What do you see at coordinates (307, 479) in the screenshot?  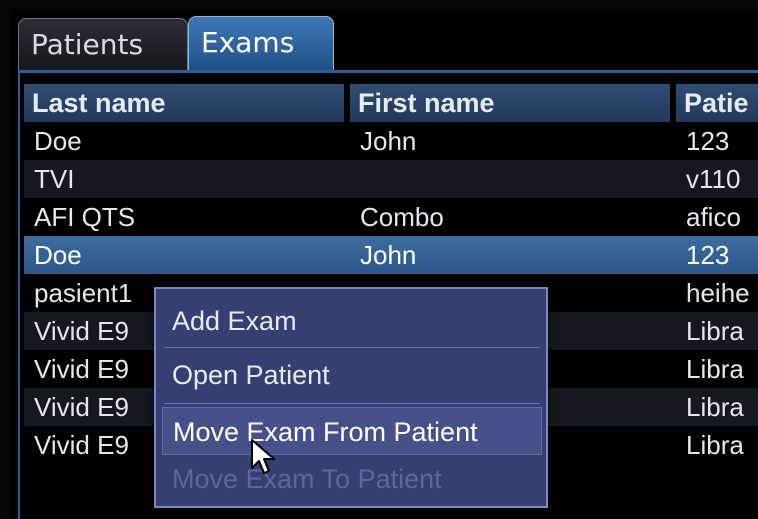 I see `menu-item-move-exam-to-patient: Move Exam To Patient` at bounding box center [307, 479].